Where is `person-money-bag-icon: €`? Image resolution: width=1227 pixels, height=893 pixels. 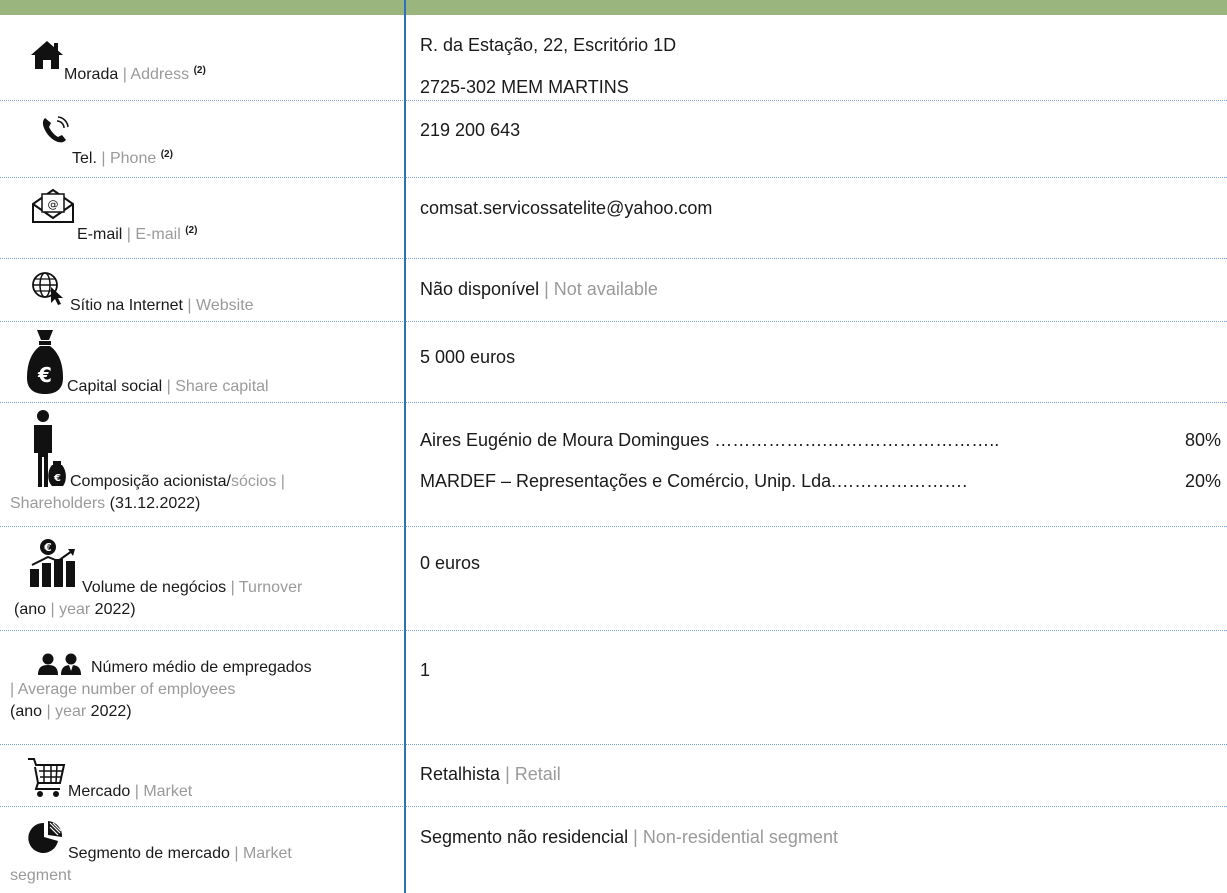
person-money-bag-icon: € is located at coordinates (48, 449).